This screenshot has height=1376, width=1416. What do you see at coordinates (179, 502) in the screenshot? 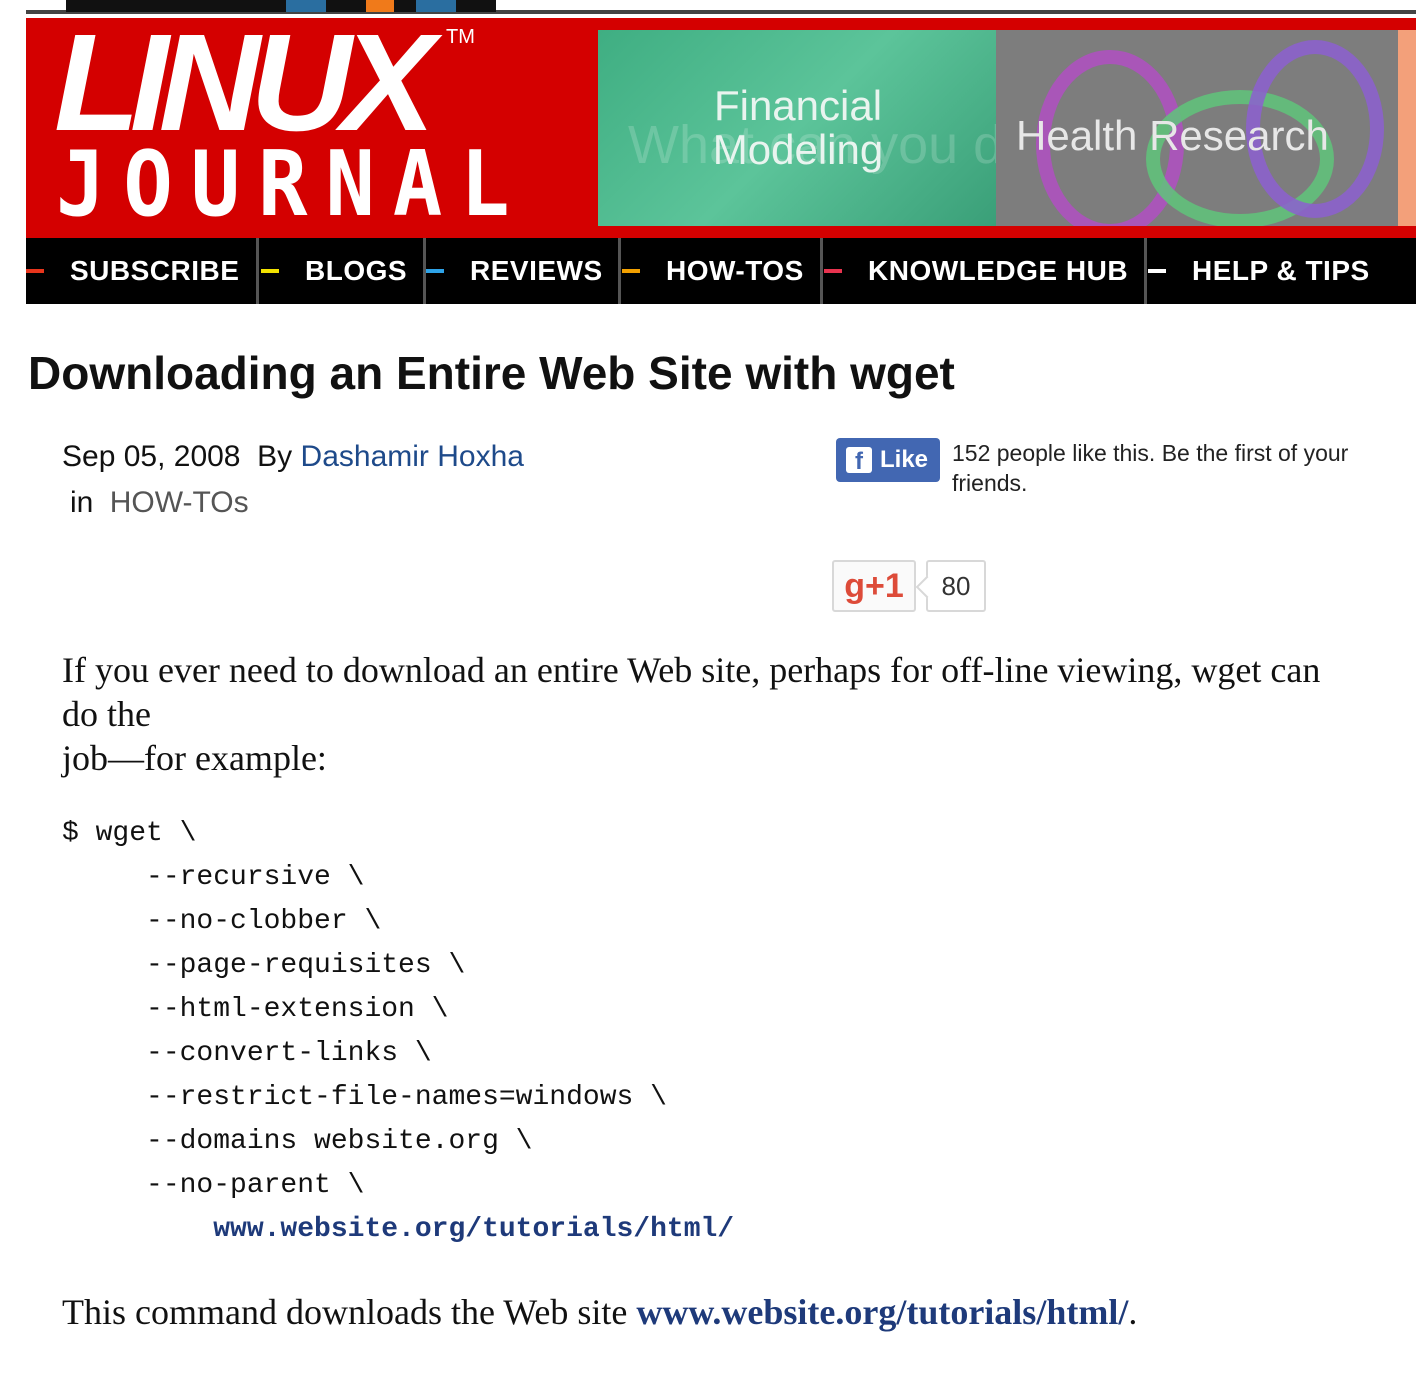
I see `category-link: HOW-TOs` at bounding box center [179, 502].